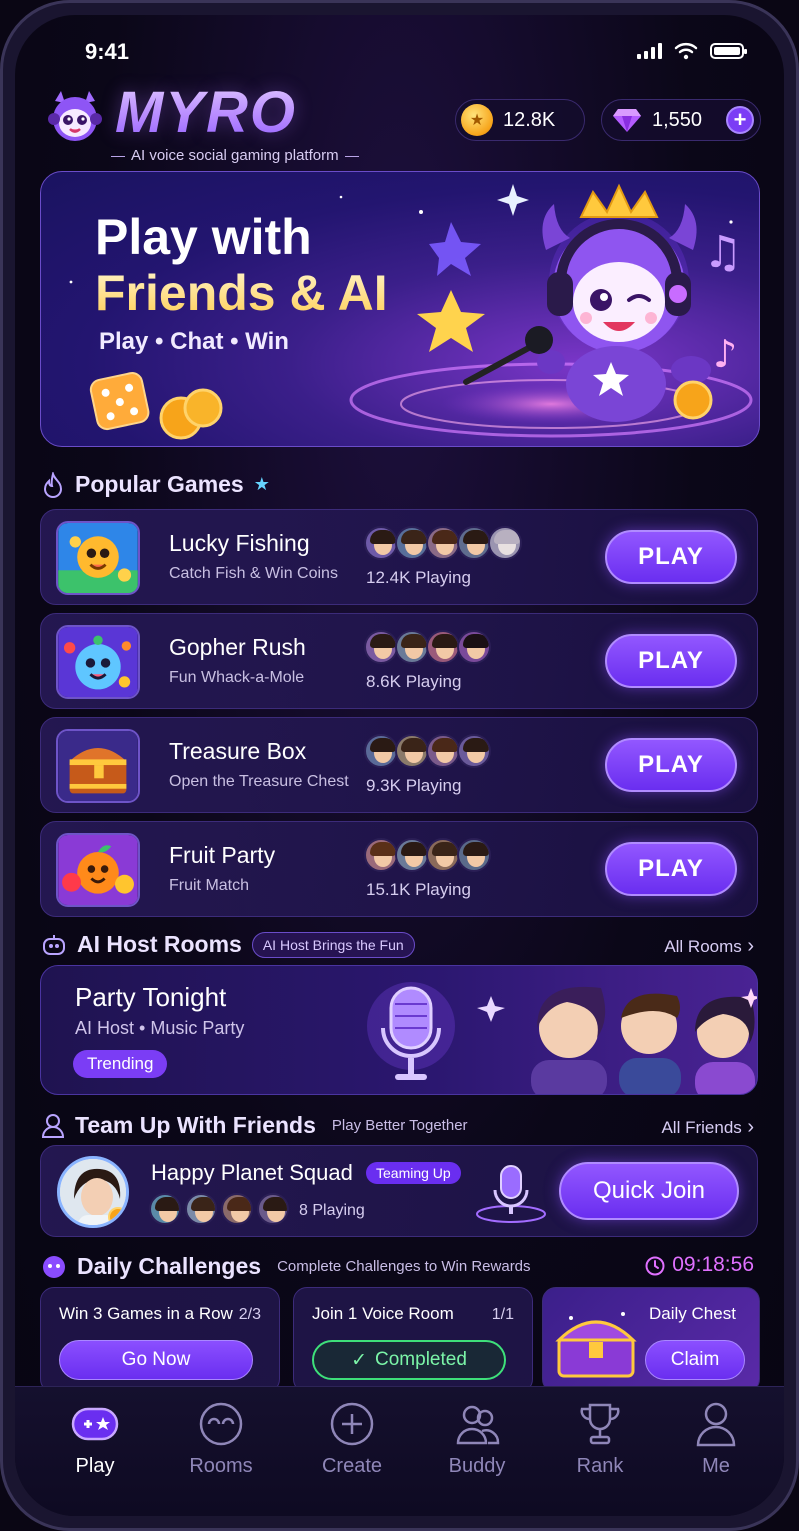 This screenshot has width=799, height=1531. What do you see at coordinates (241, 293) in the screenshot?
I see `hero-title-line2: Friends & AI` at bounding box center [241, 293].